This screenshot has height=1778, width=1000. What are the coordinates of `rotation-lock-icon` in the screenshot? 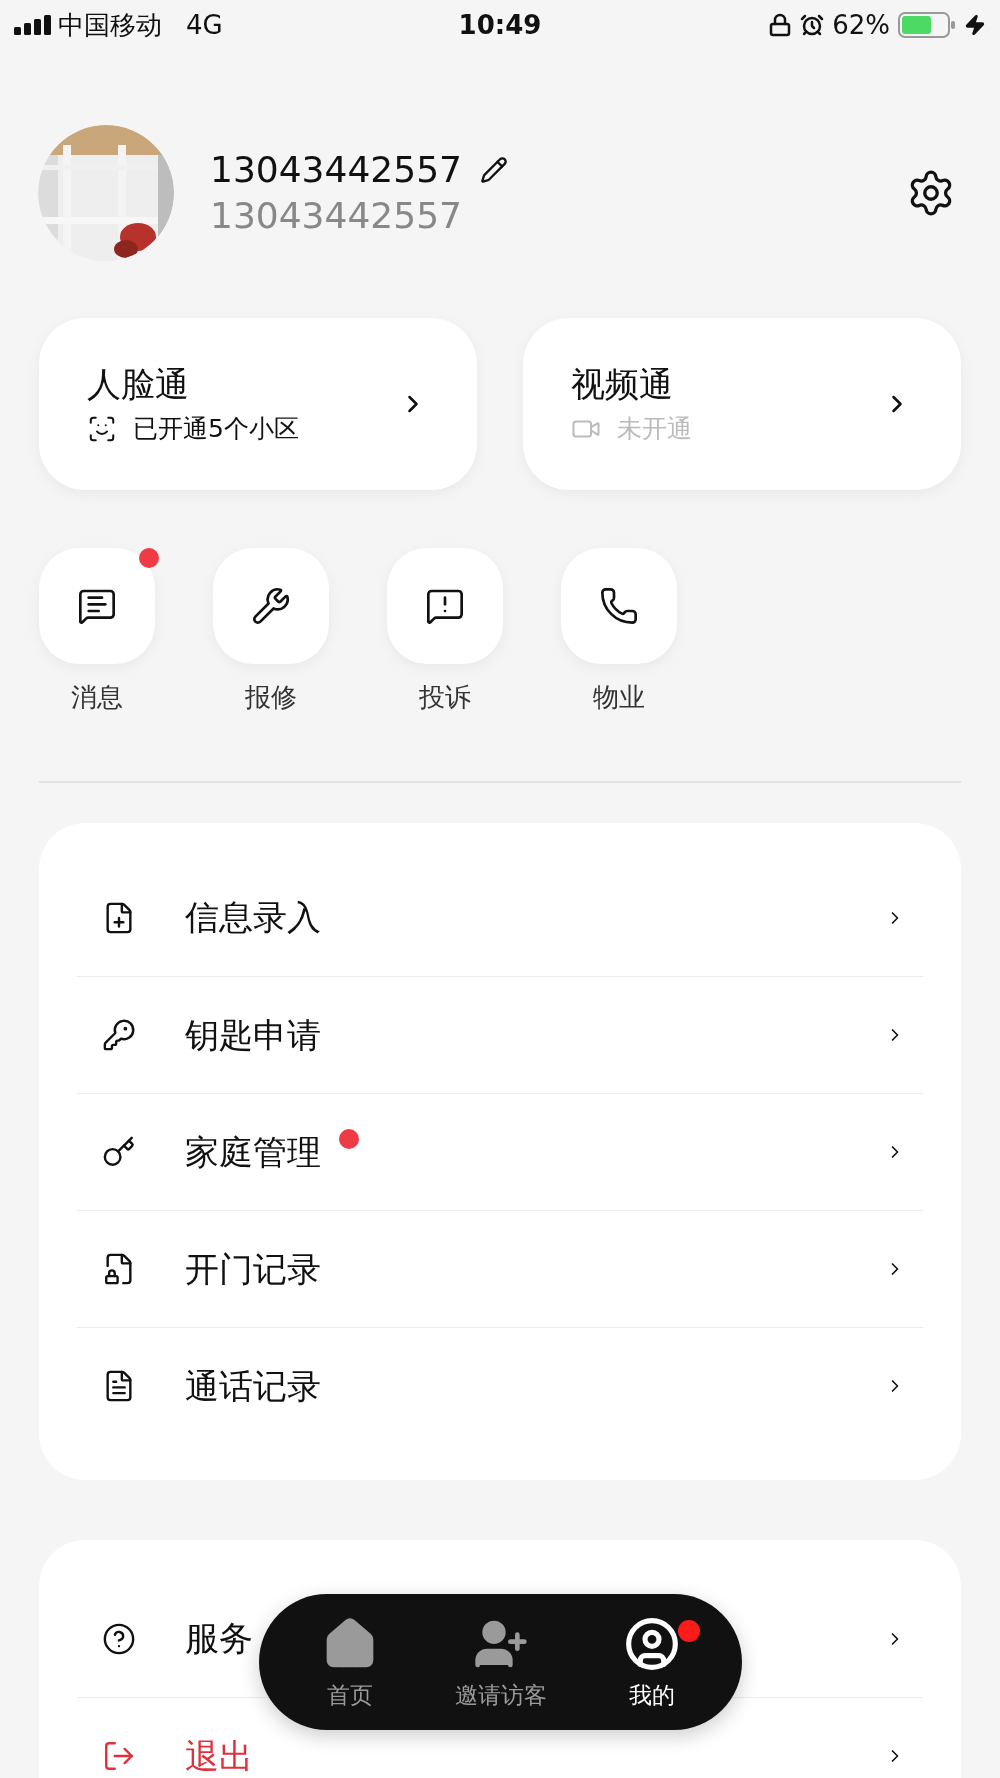 It's located at (780, 25).